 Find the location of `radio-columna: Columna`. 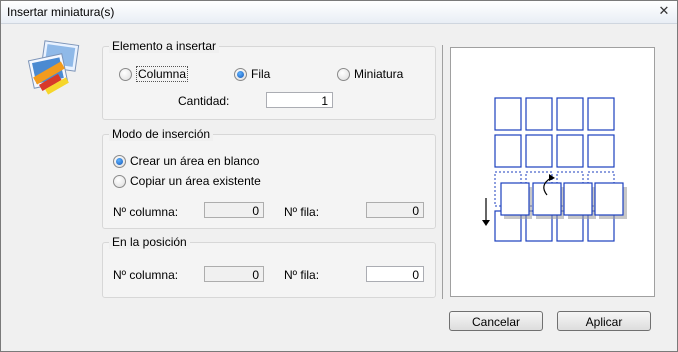

radio-columna: Columna is located at coordinates (154, 74).